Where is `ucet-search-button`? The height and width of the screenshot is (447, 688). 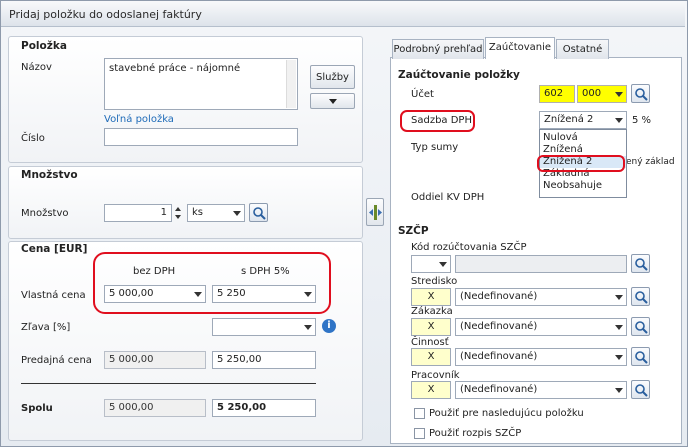 ucet-search-button is located at coordinates (640, 93).